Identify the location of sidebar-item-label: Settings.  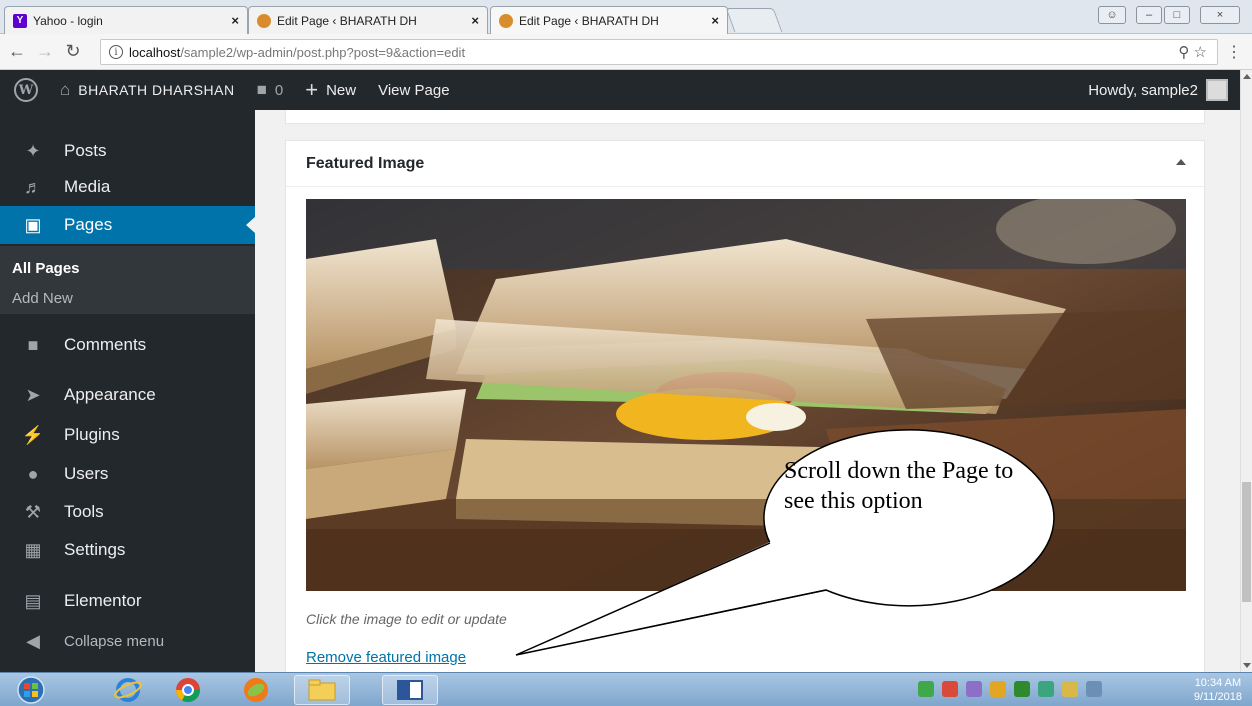
(95, 549).